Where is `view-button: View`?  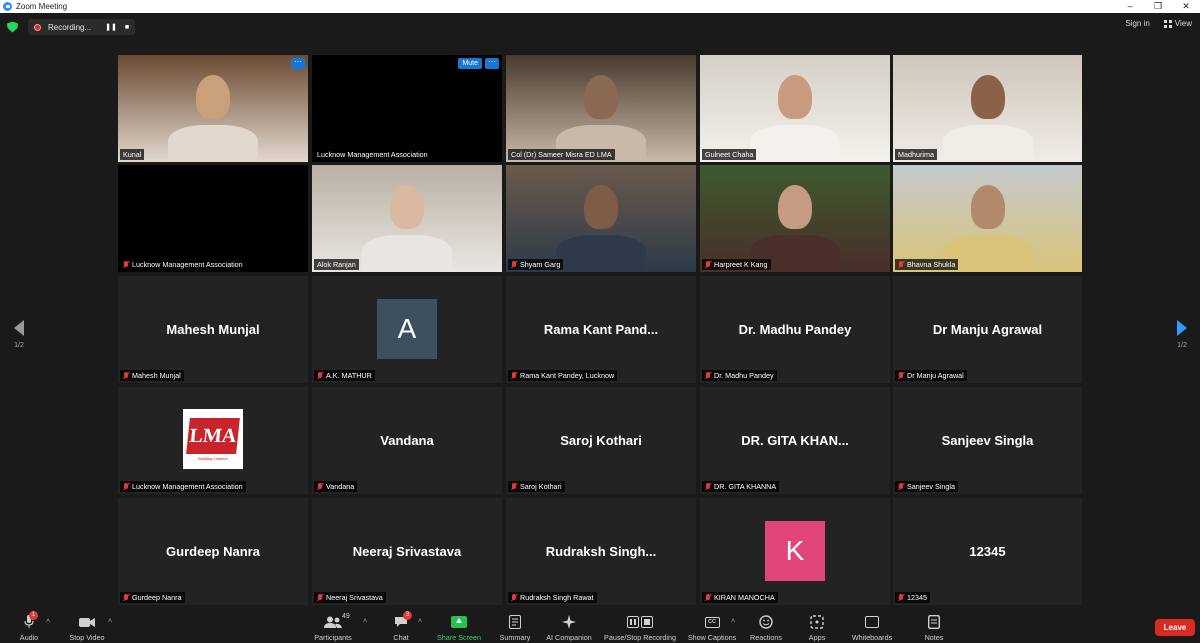
view-button: View is located at coordinates (1177, 23).